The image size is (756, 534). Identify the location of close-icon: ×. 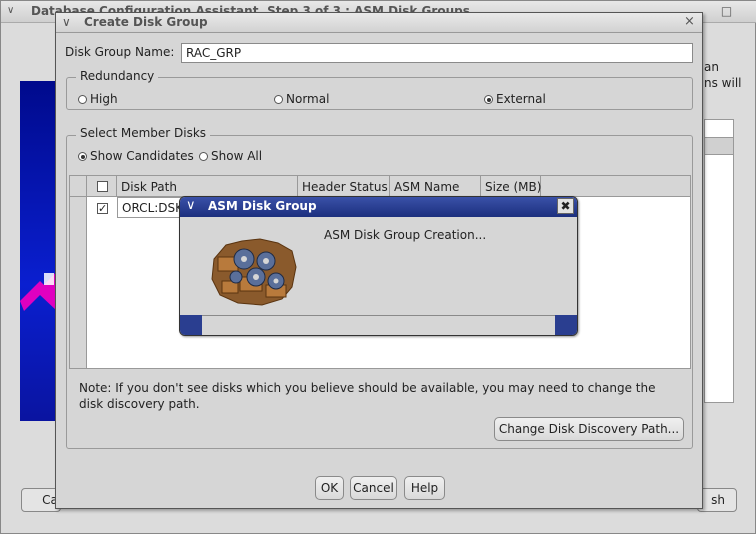
(689, 21).